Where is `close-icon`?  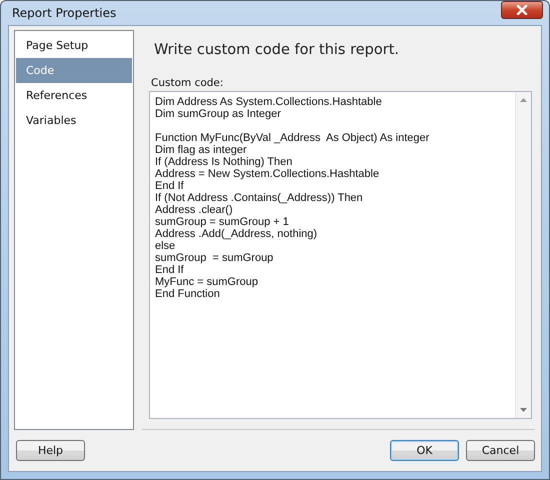 close-icon is located at coordinates (522, 10).